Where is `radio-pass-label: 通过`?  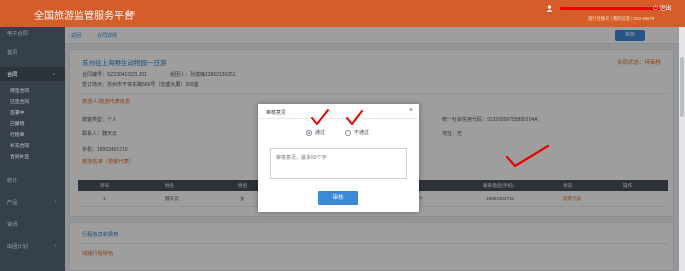 radio-pass-label: 通过 is located at coordinates (320, 133).